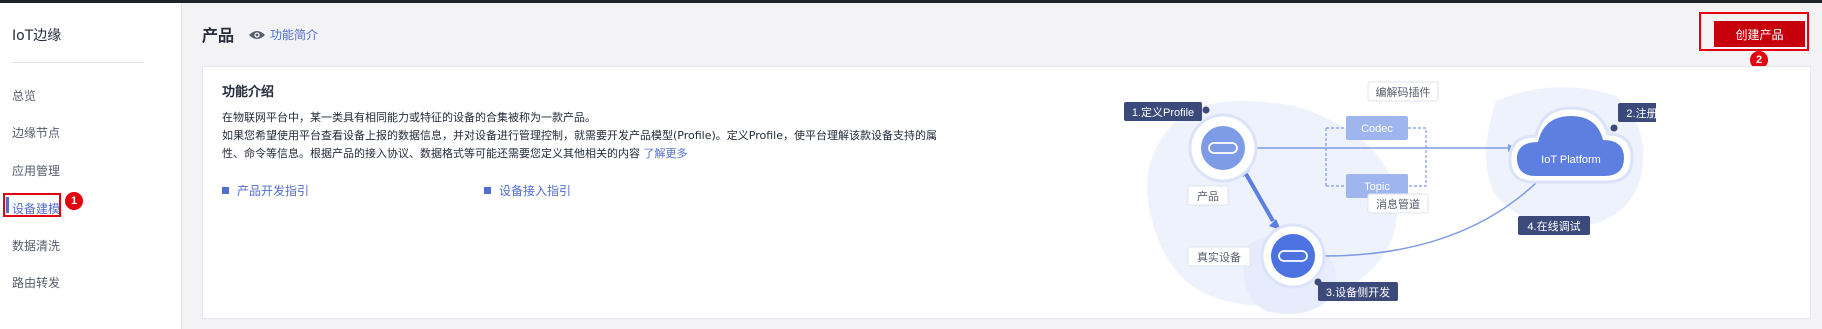 The image size is (1822, 329). What do you see at coordinates (1759, 34) in the screenshot?
I see `create-product-button: 创建产品` at bounding box center [1759, 34].